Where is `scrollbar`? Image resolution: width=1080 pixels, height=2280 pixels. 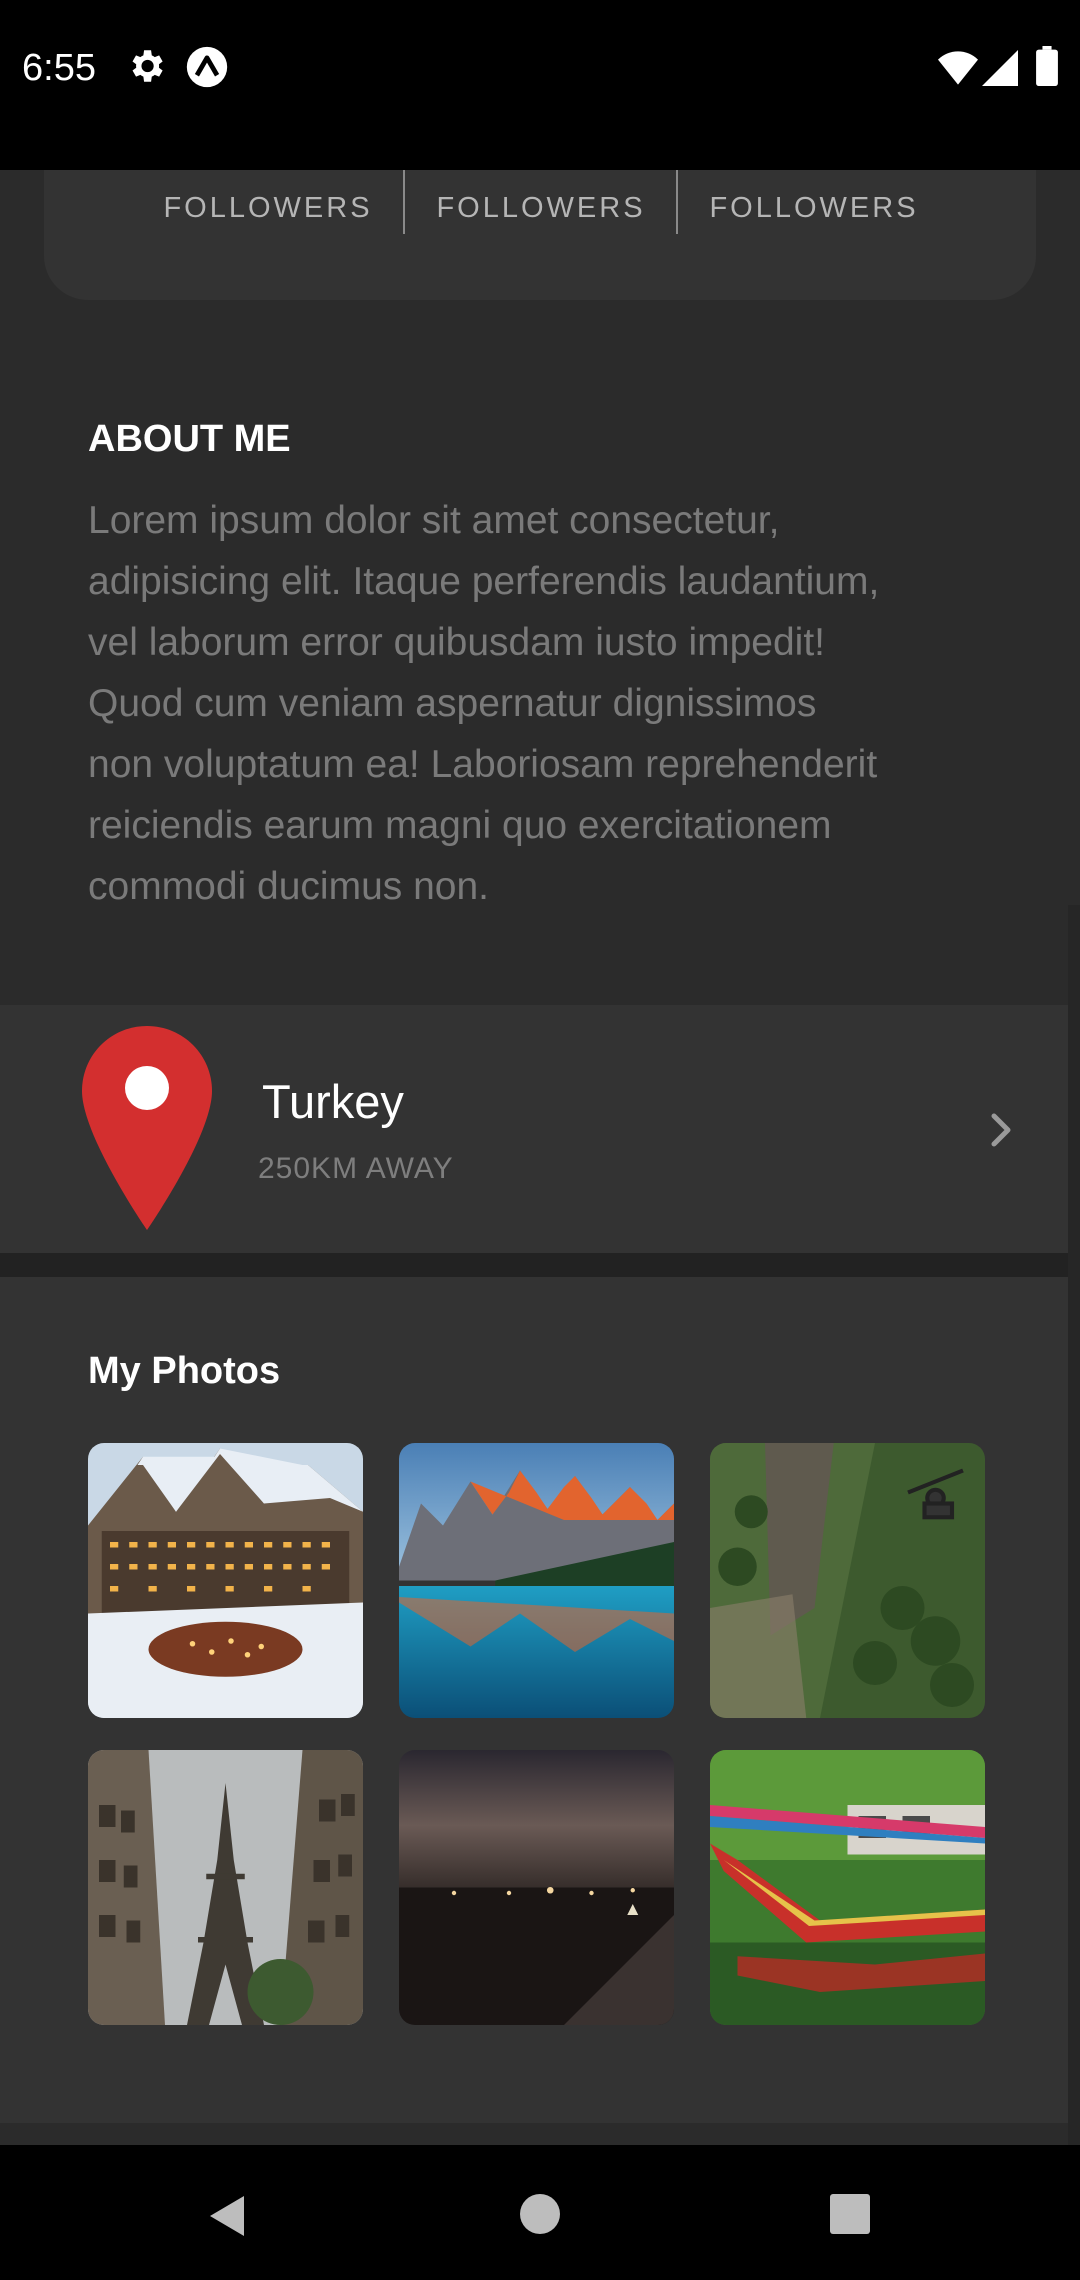 scrollbar is located at coordinates (1074, 1525).